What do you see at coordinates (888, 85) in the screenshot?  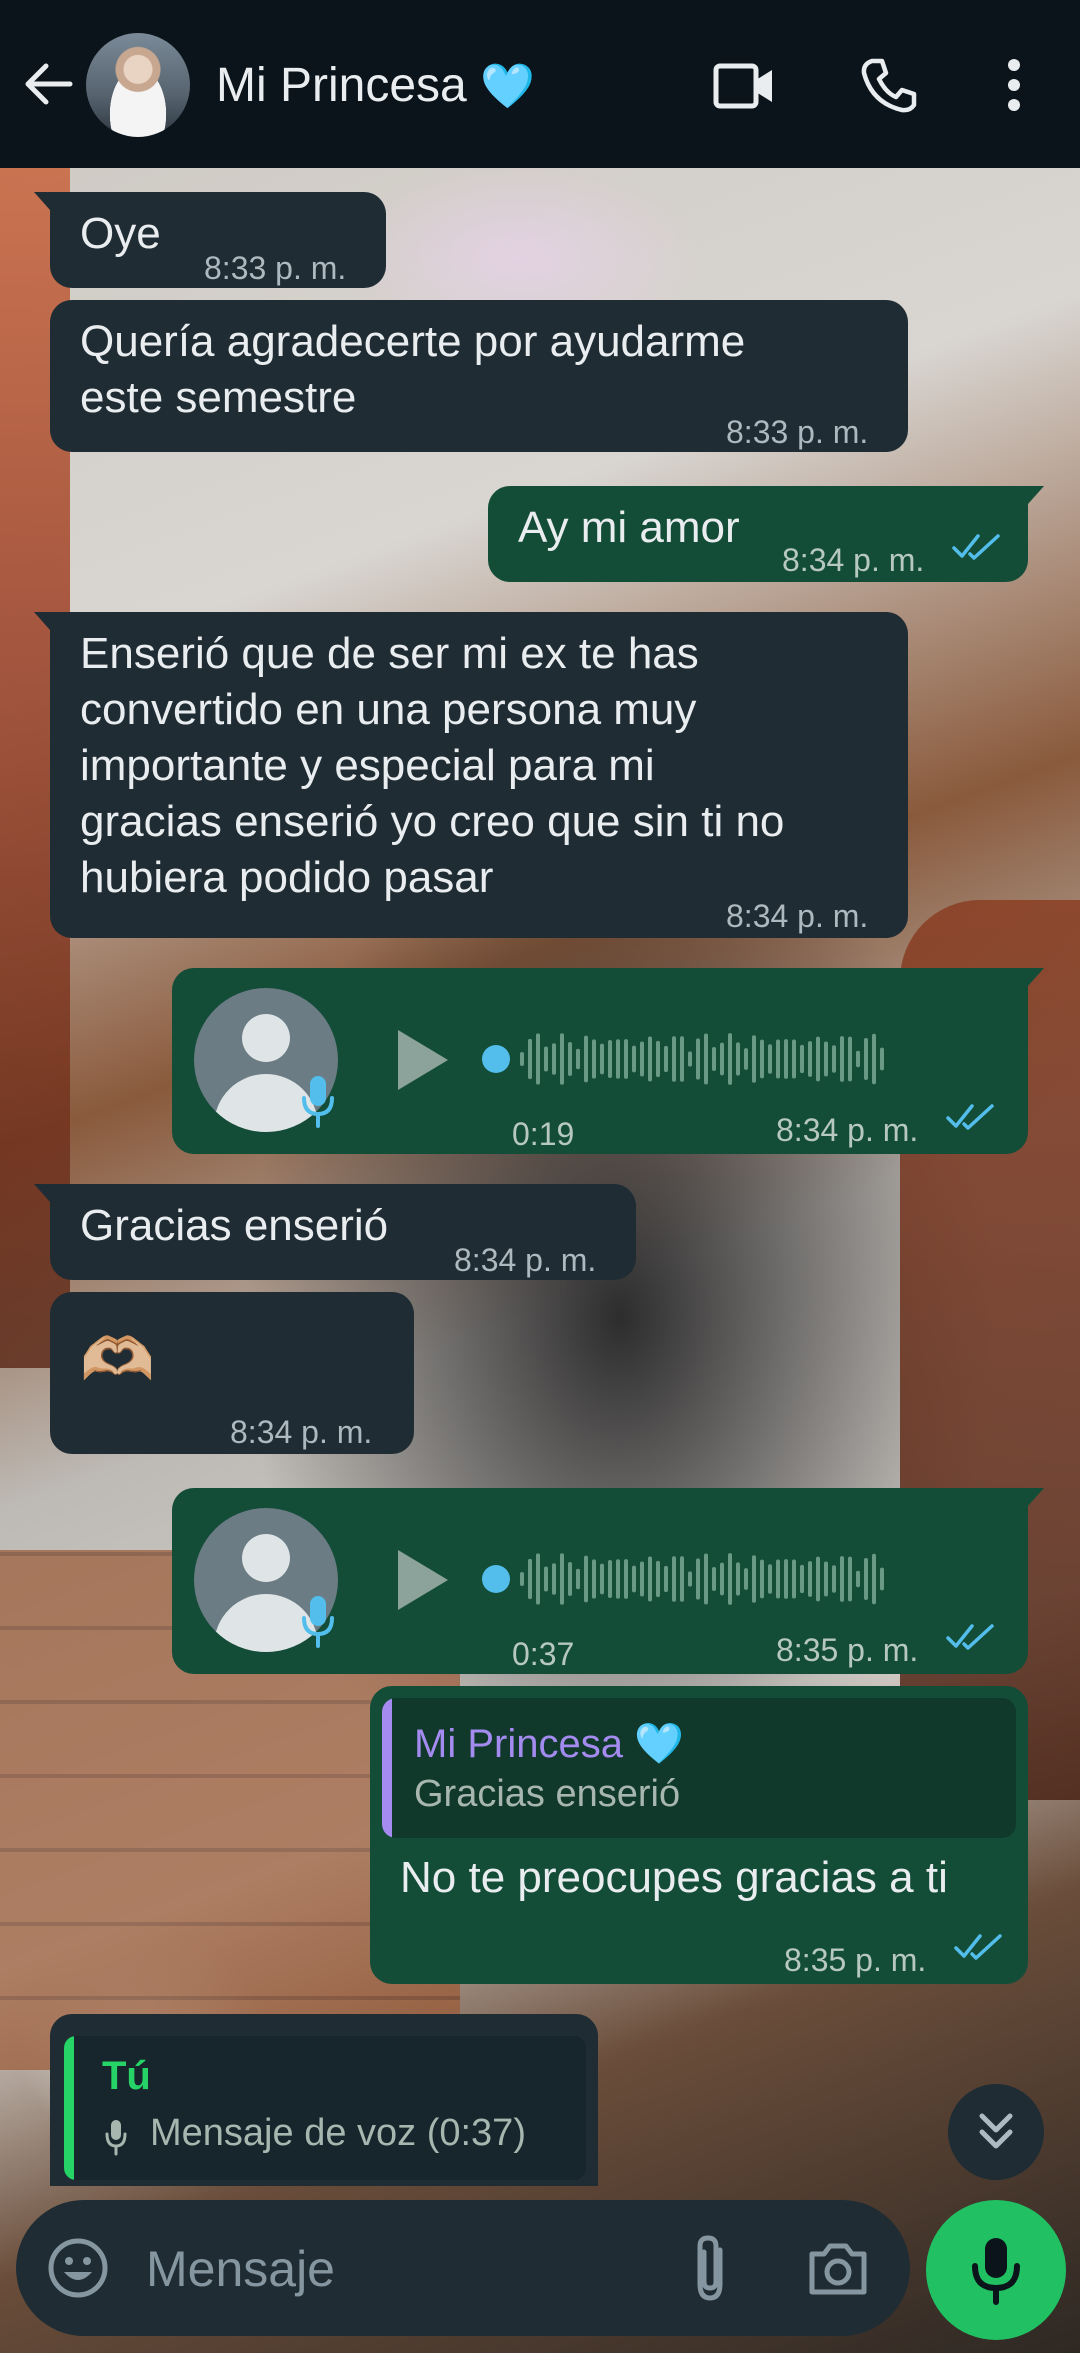 I see `phone-call-icon` at bounding box center [888, 85].